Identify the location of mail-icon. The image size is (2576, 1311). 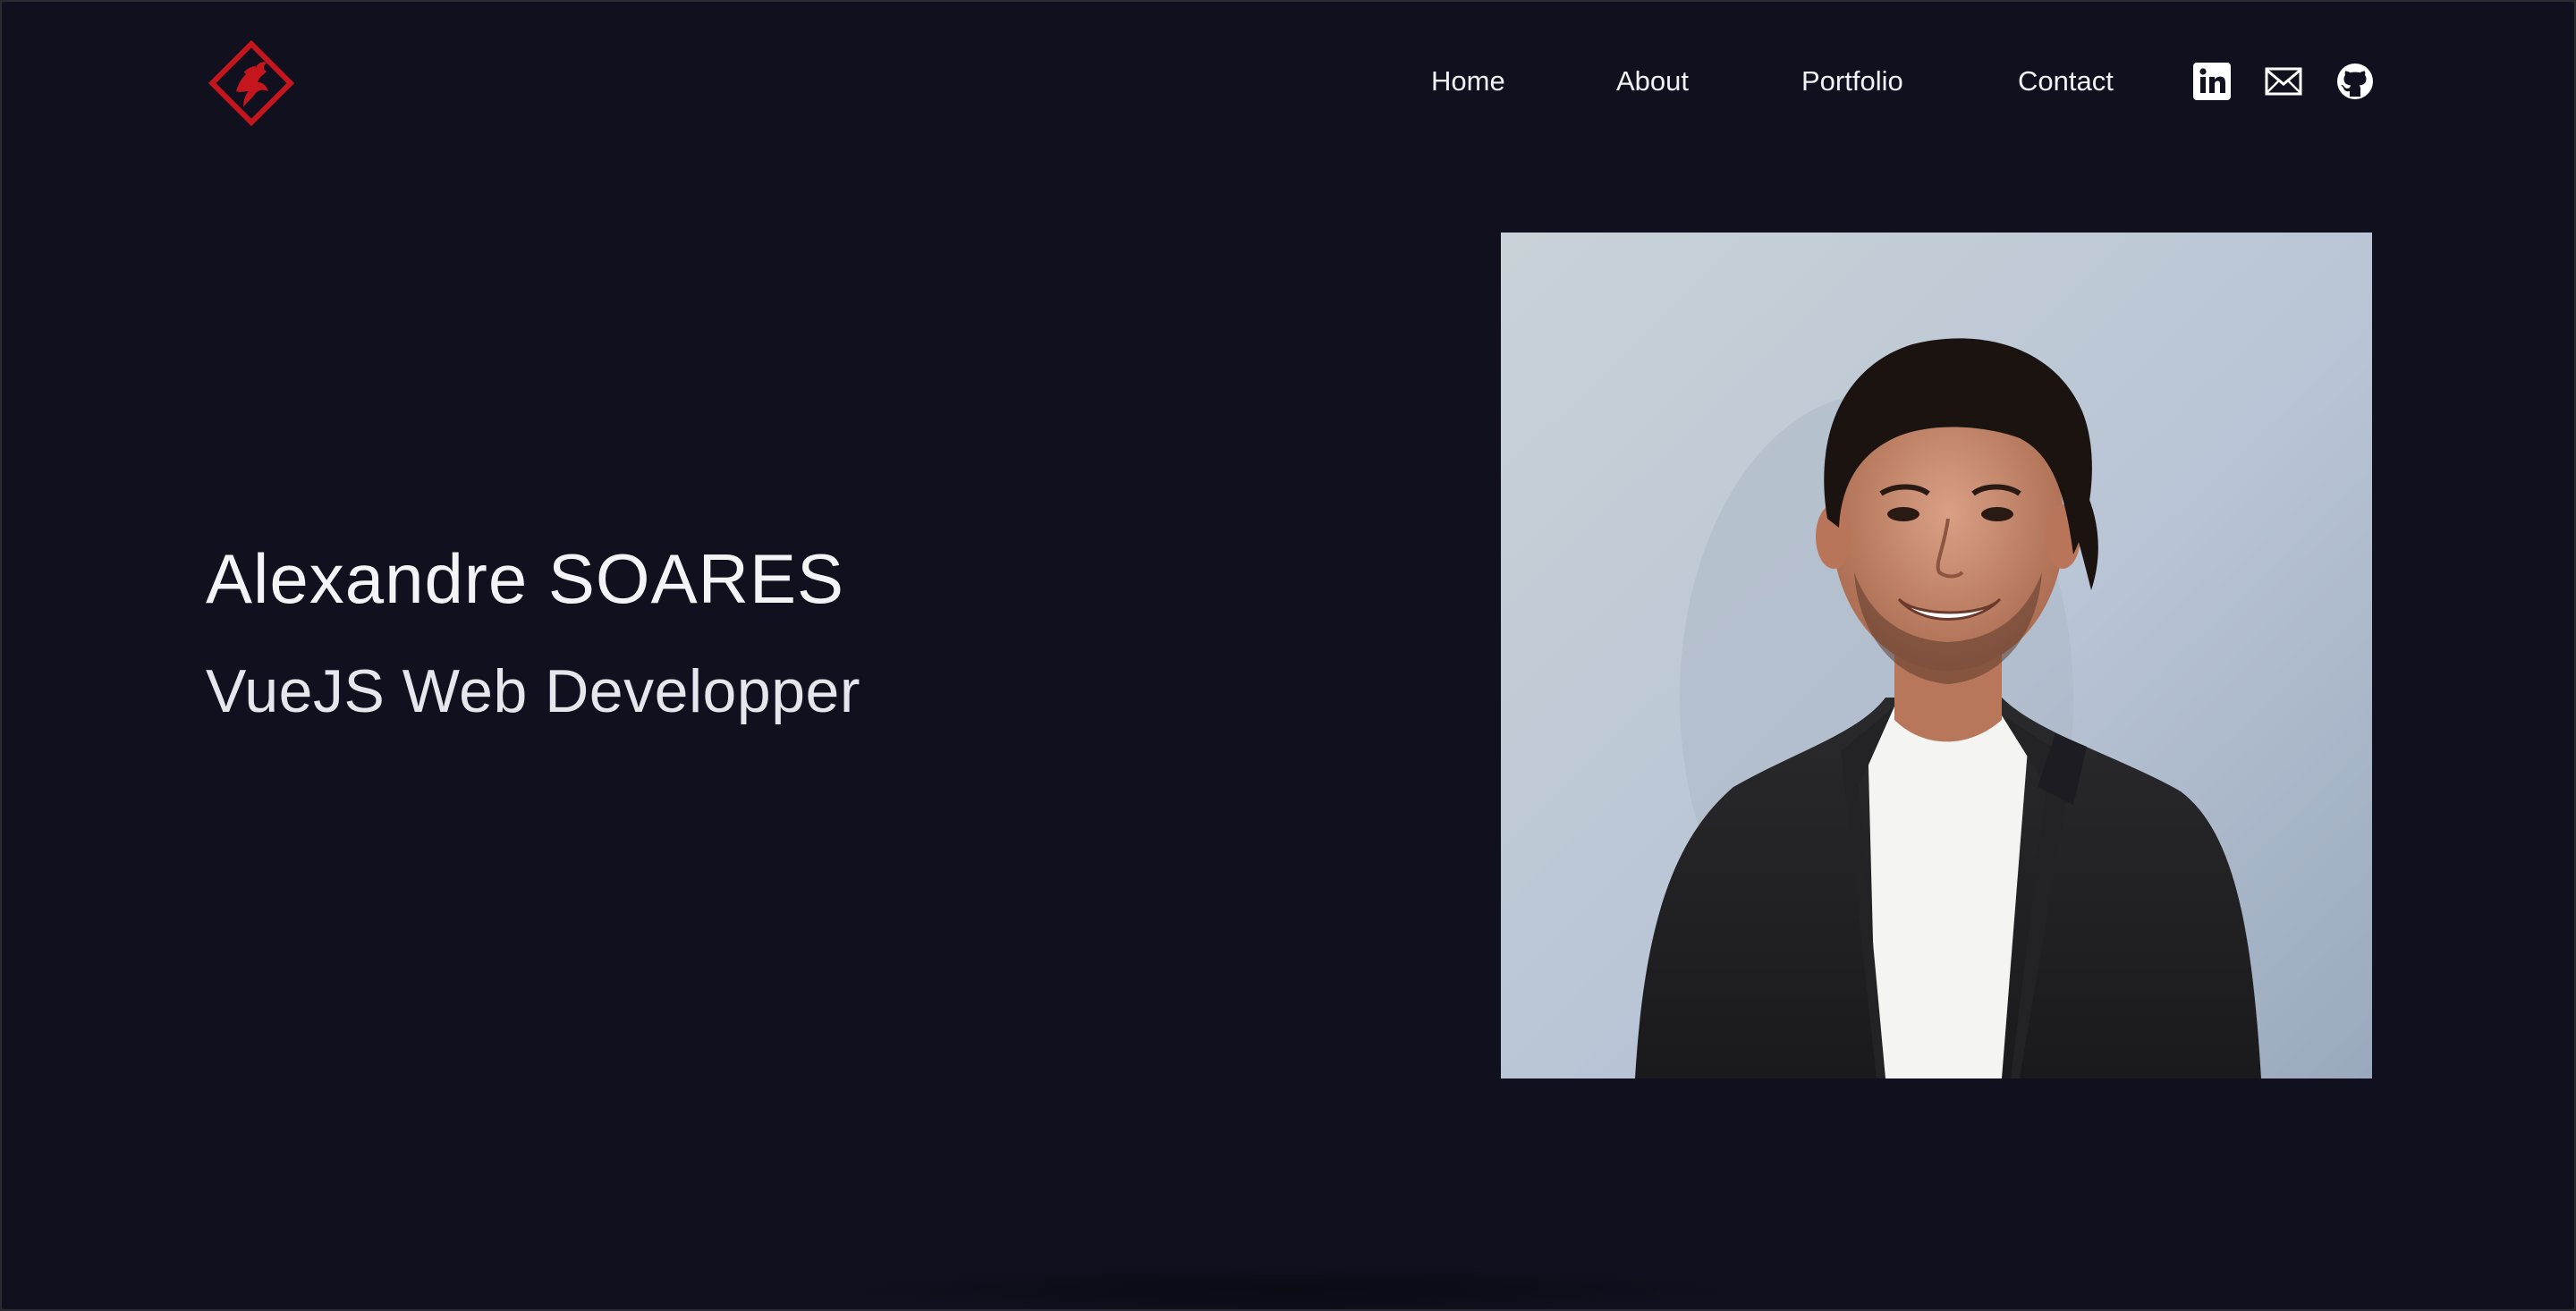
(2283, 81).